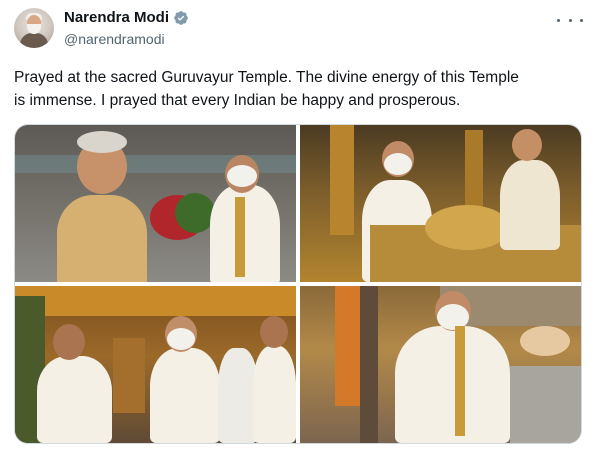  I want to click on author-row: Narendra Modi, so click(126, 17).